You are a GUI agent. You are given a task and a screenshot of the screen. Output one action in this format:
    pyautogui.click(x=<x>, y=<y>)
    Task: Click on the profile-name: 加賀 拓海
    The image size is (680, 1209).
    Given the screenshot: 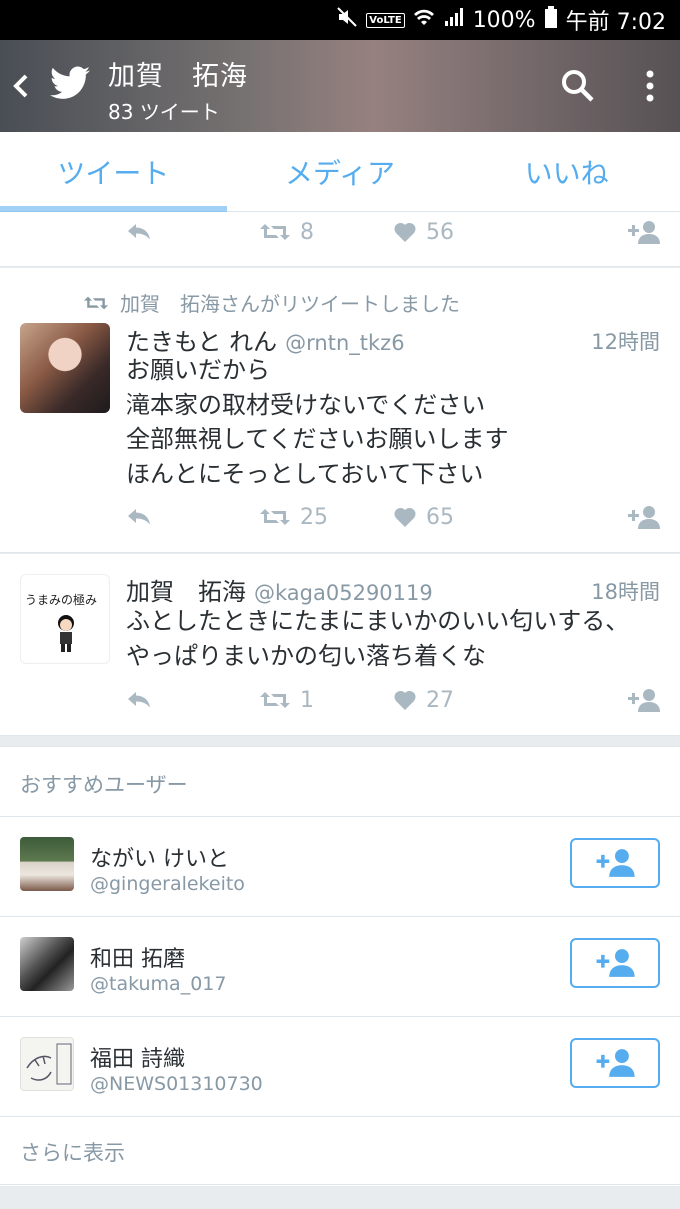 What is the action you would take?
    pyautogui.click(x=178, y=76)
    